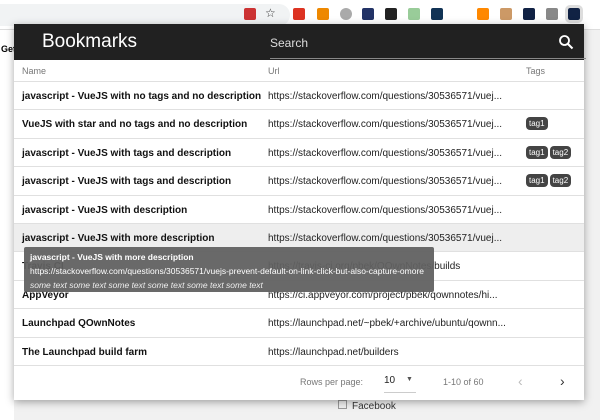  Describe the element at coordinates (105, 210) in the screenshot. I see `bookmark-name: javascript - VueJS with description` at that location.